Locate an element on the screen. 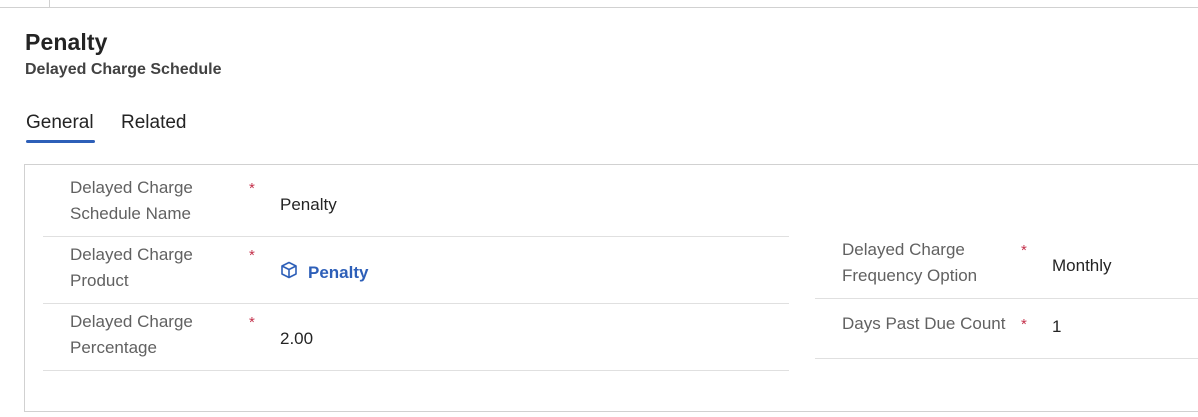 The width and height of the screenshot is (1198, 417). selected-tab-indicator is located at coordinates (60, 141).